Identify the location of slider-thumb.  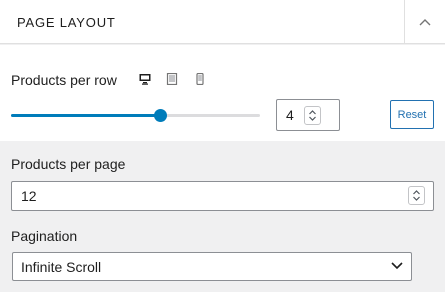
(161, 115).